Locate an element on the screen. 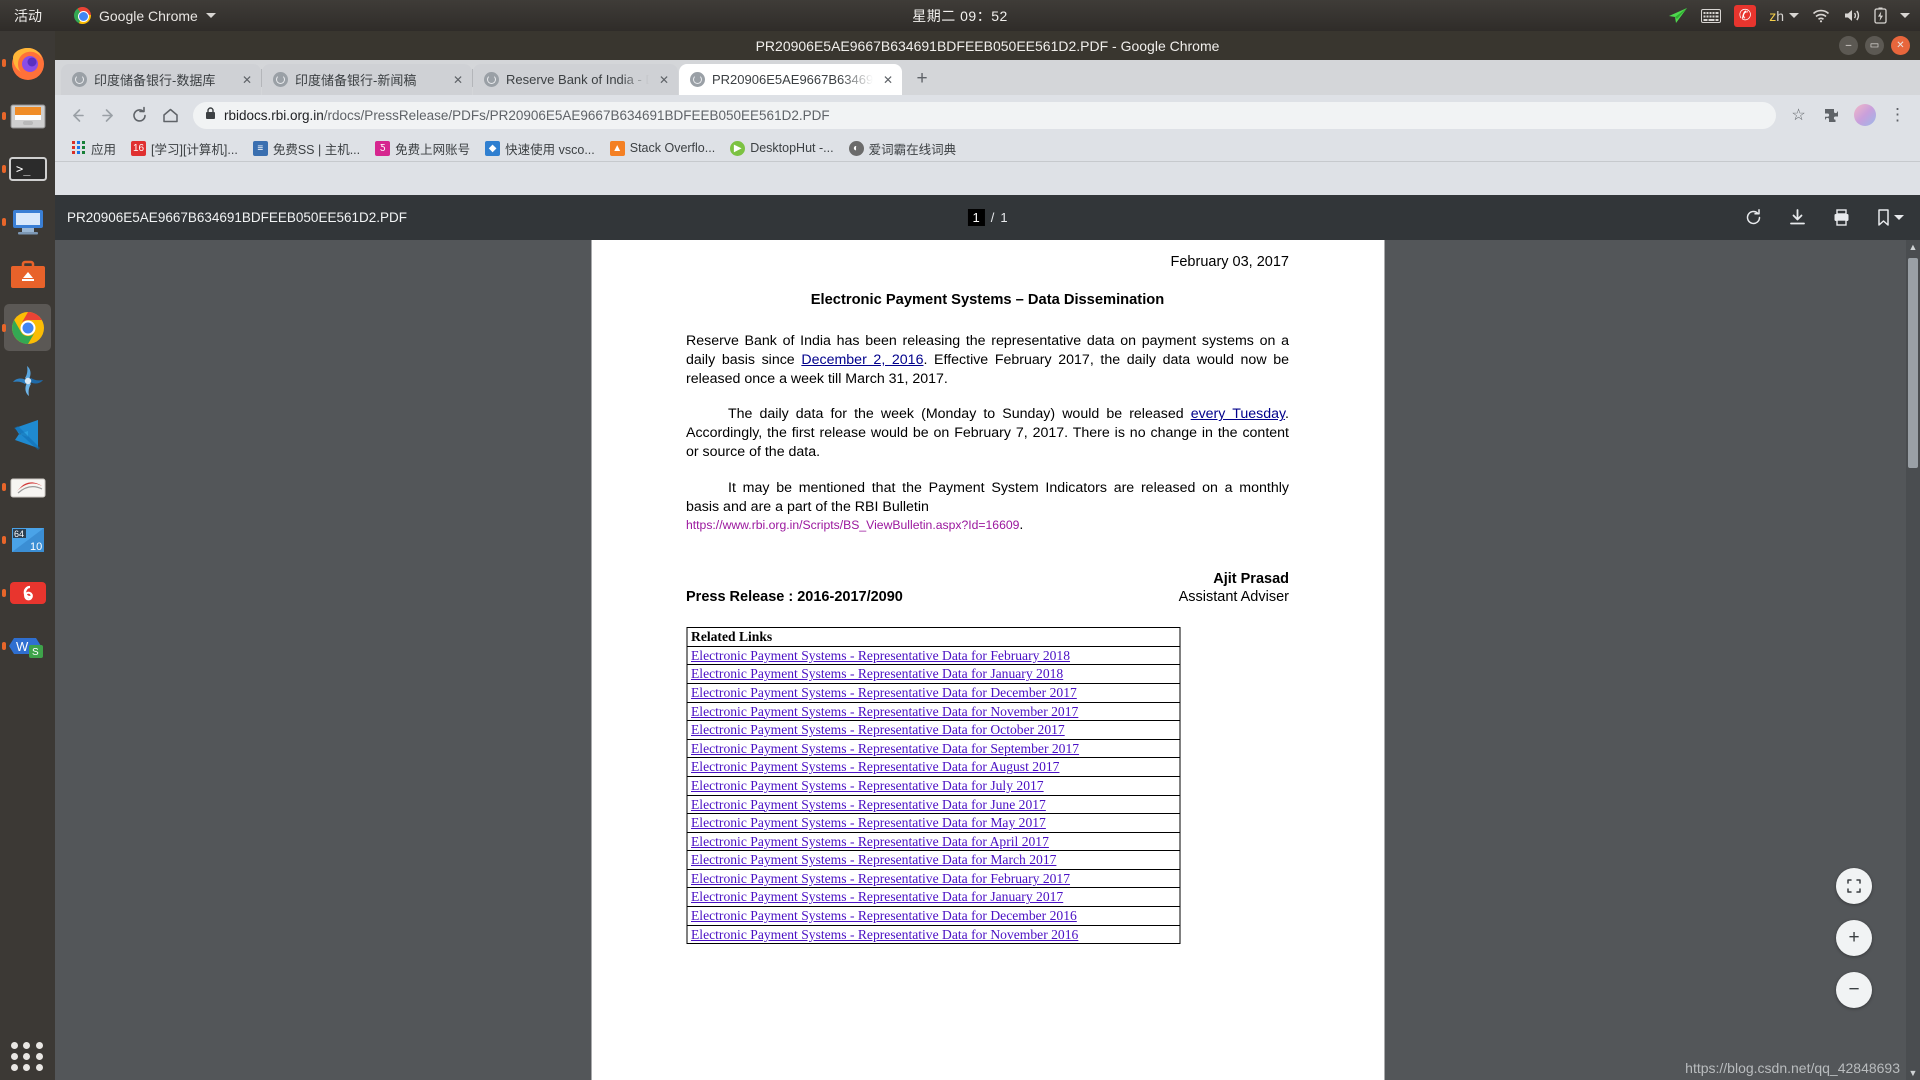  maximize-button: ▭ is located at coordinates (1874, 45).